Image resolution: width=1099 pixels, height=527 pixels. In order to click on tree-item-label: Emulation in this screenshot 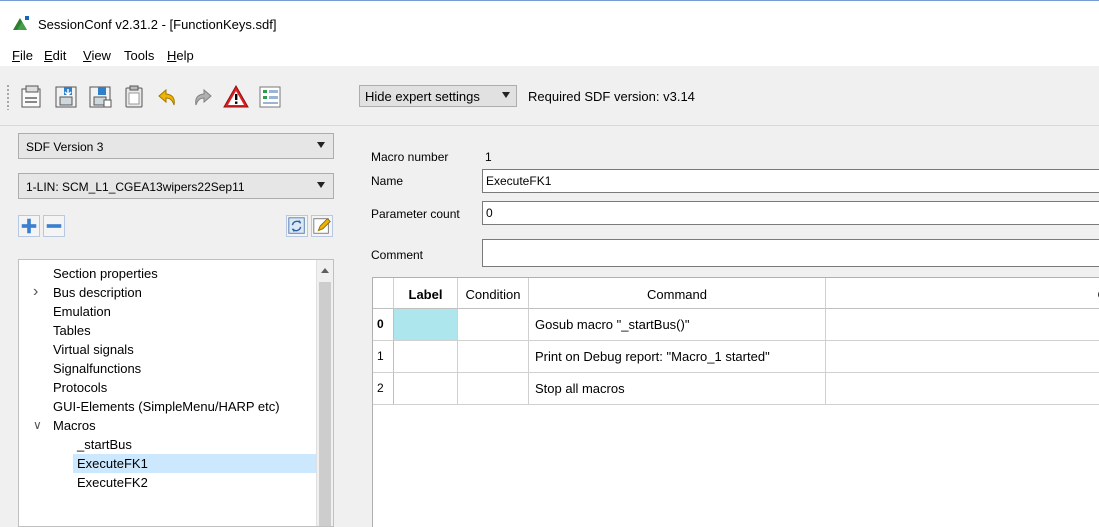, I will do `click(82, 311)`.